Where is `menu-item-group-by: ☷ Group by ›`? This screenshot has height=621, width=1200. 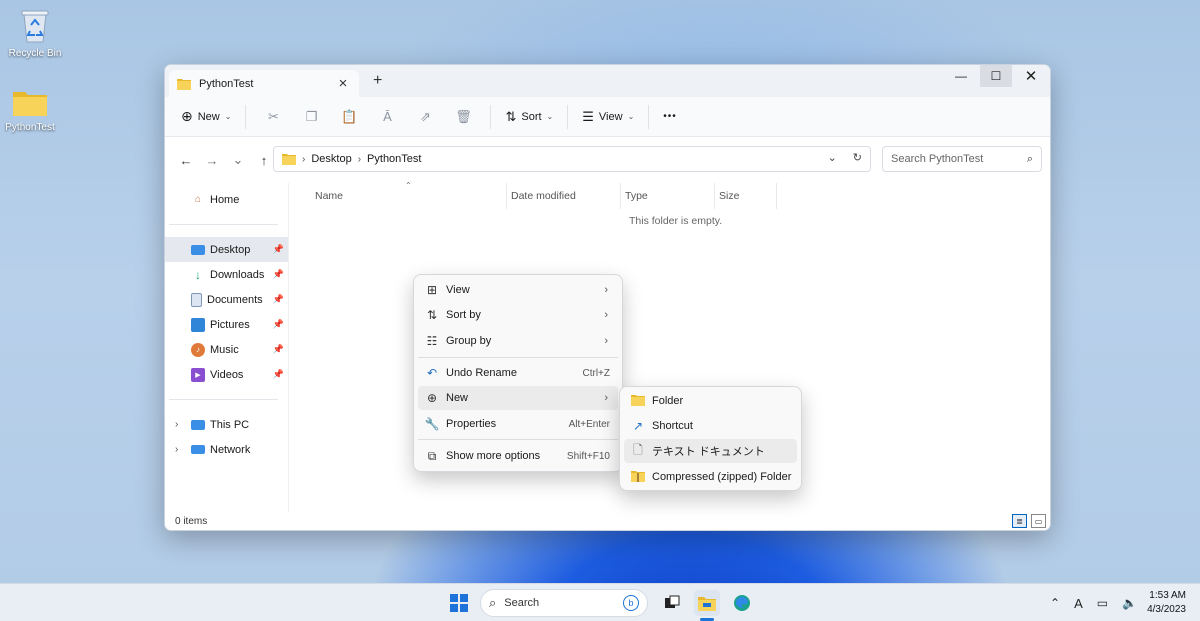
menu-item-group-by: ☷ Group by › is located at coordinates (518, 341).